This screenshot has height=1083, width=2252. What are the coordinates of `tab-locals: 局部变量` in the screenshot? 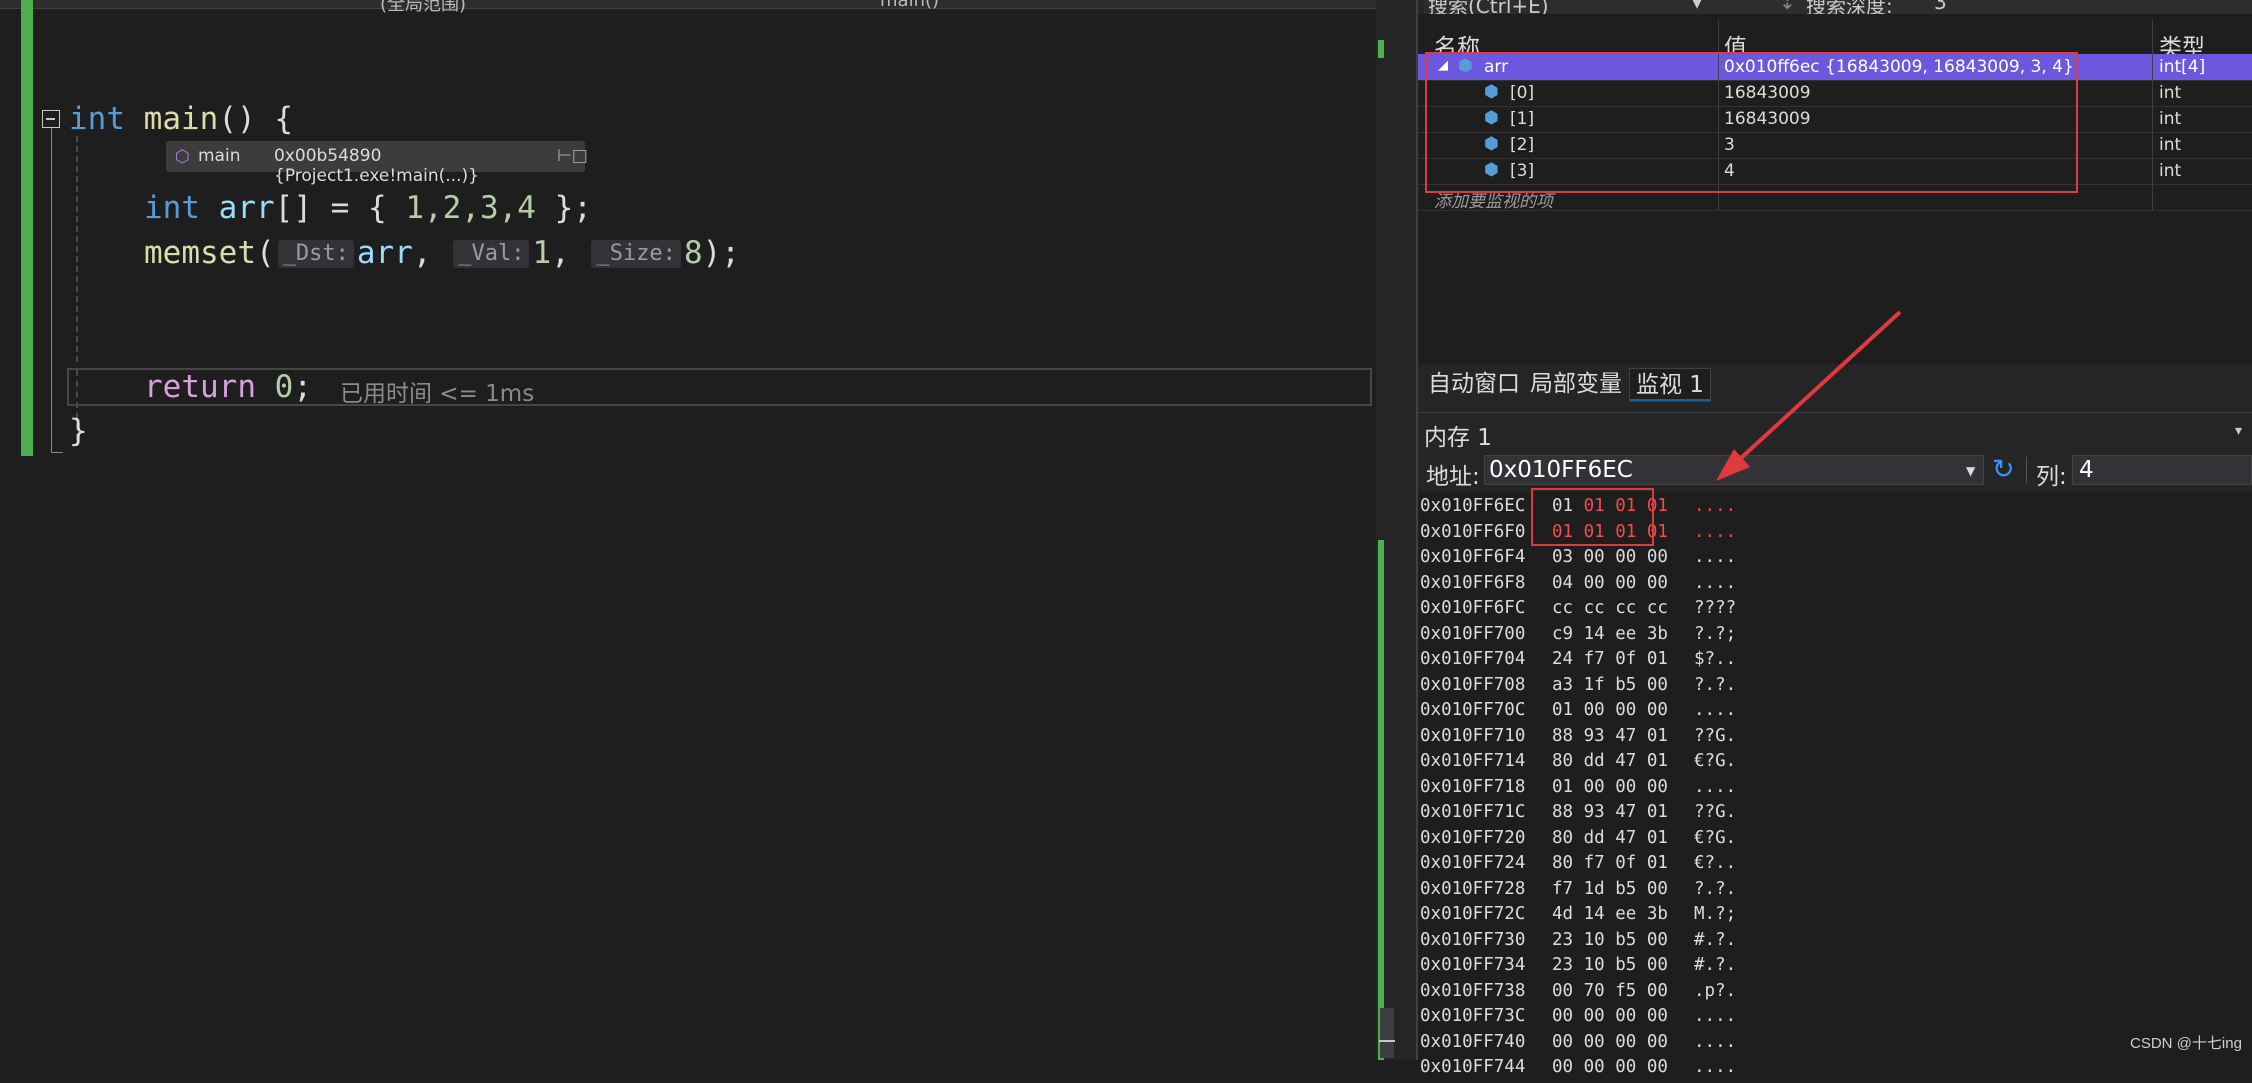 It's located at (1576, 384).